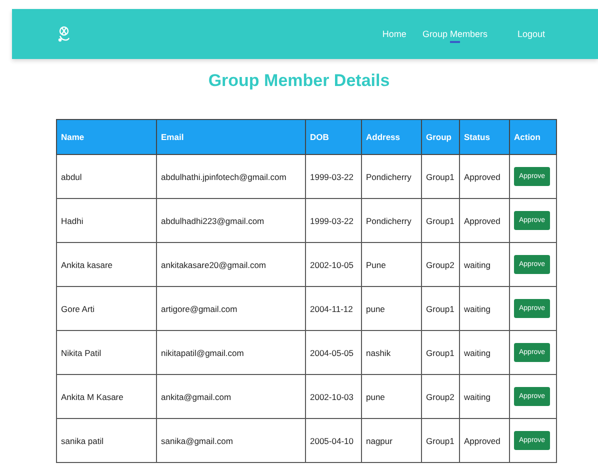  Describe the element at coordinates (106, 176) in the screenshot. I see `table-cell: abdul` at that location.